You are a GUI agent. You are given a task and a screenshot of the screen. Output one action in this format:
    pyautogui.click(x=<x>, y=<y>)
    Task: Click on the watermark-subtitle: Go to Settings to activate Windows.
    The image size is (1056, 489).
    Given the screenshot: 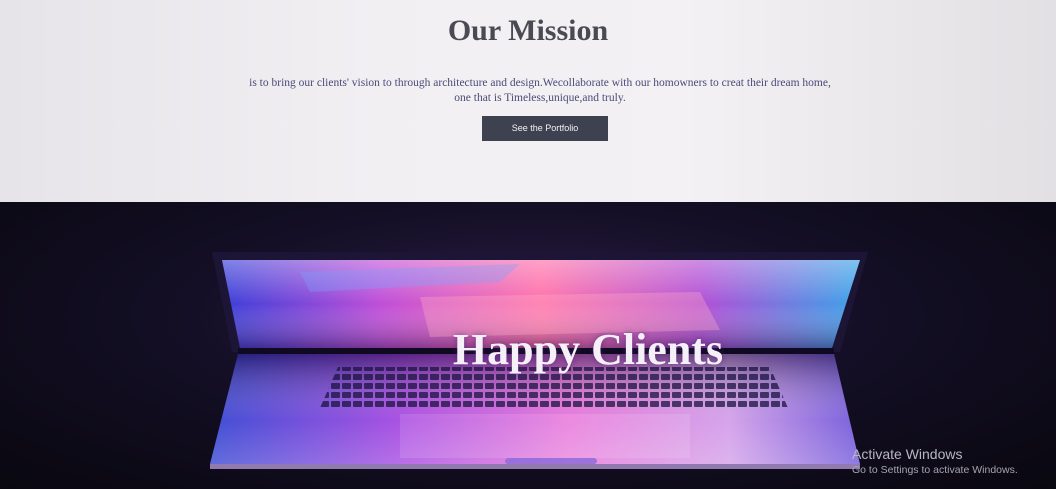 What is the action you would take?
    pyautogui.click(x=935, y=470)
    